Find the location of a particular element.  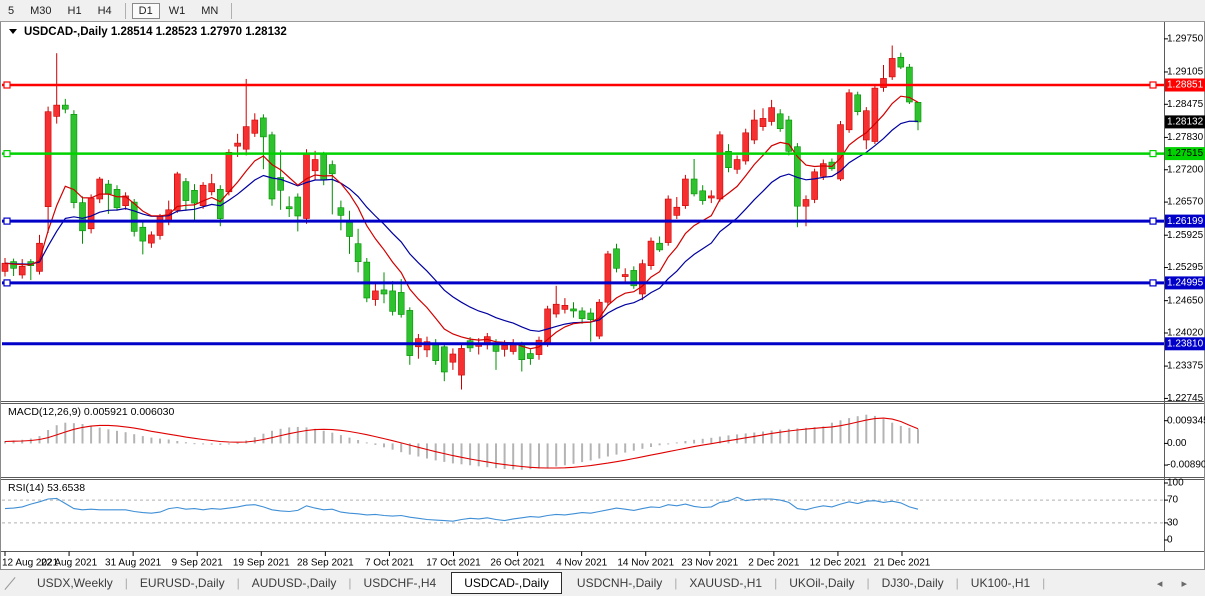

tab-ukoil-daily: UKOil-,Daily is located at coordinates (821, 583).